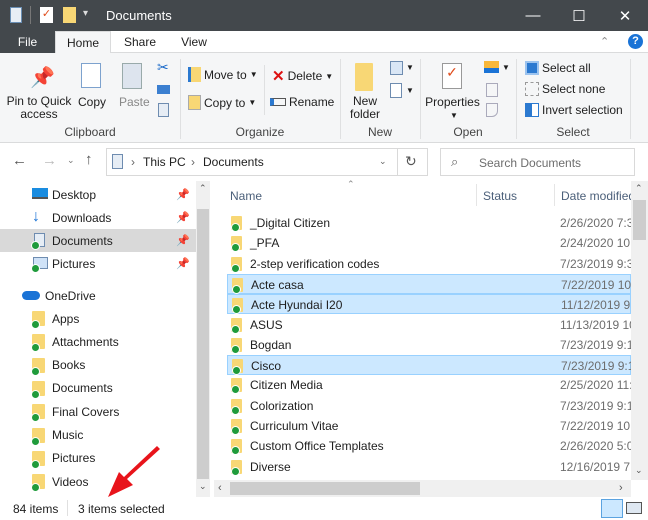 Image resolution: width=648 pixels, height=520 pixels. What do you see at coordinates (429, 446) in the screenshot?
I see `file-row: Custom Office Templates 2/26/2020 5:01` at bounding box center [429, 446].